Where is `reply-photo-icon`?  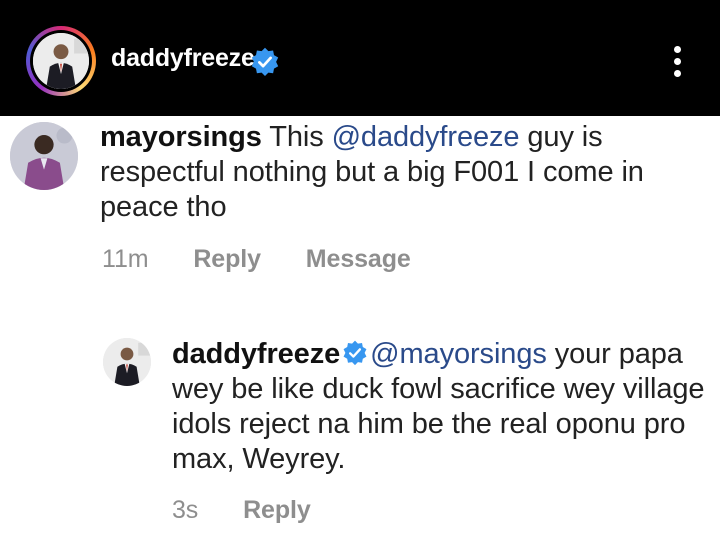 reply-photo-icon is located at coordinates (127, 362).